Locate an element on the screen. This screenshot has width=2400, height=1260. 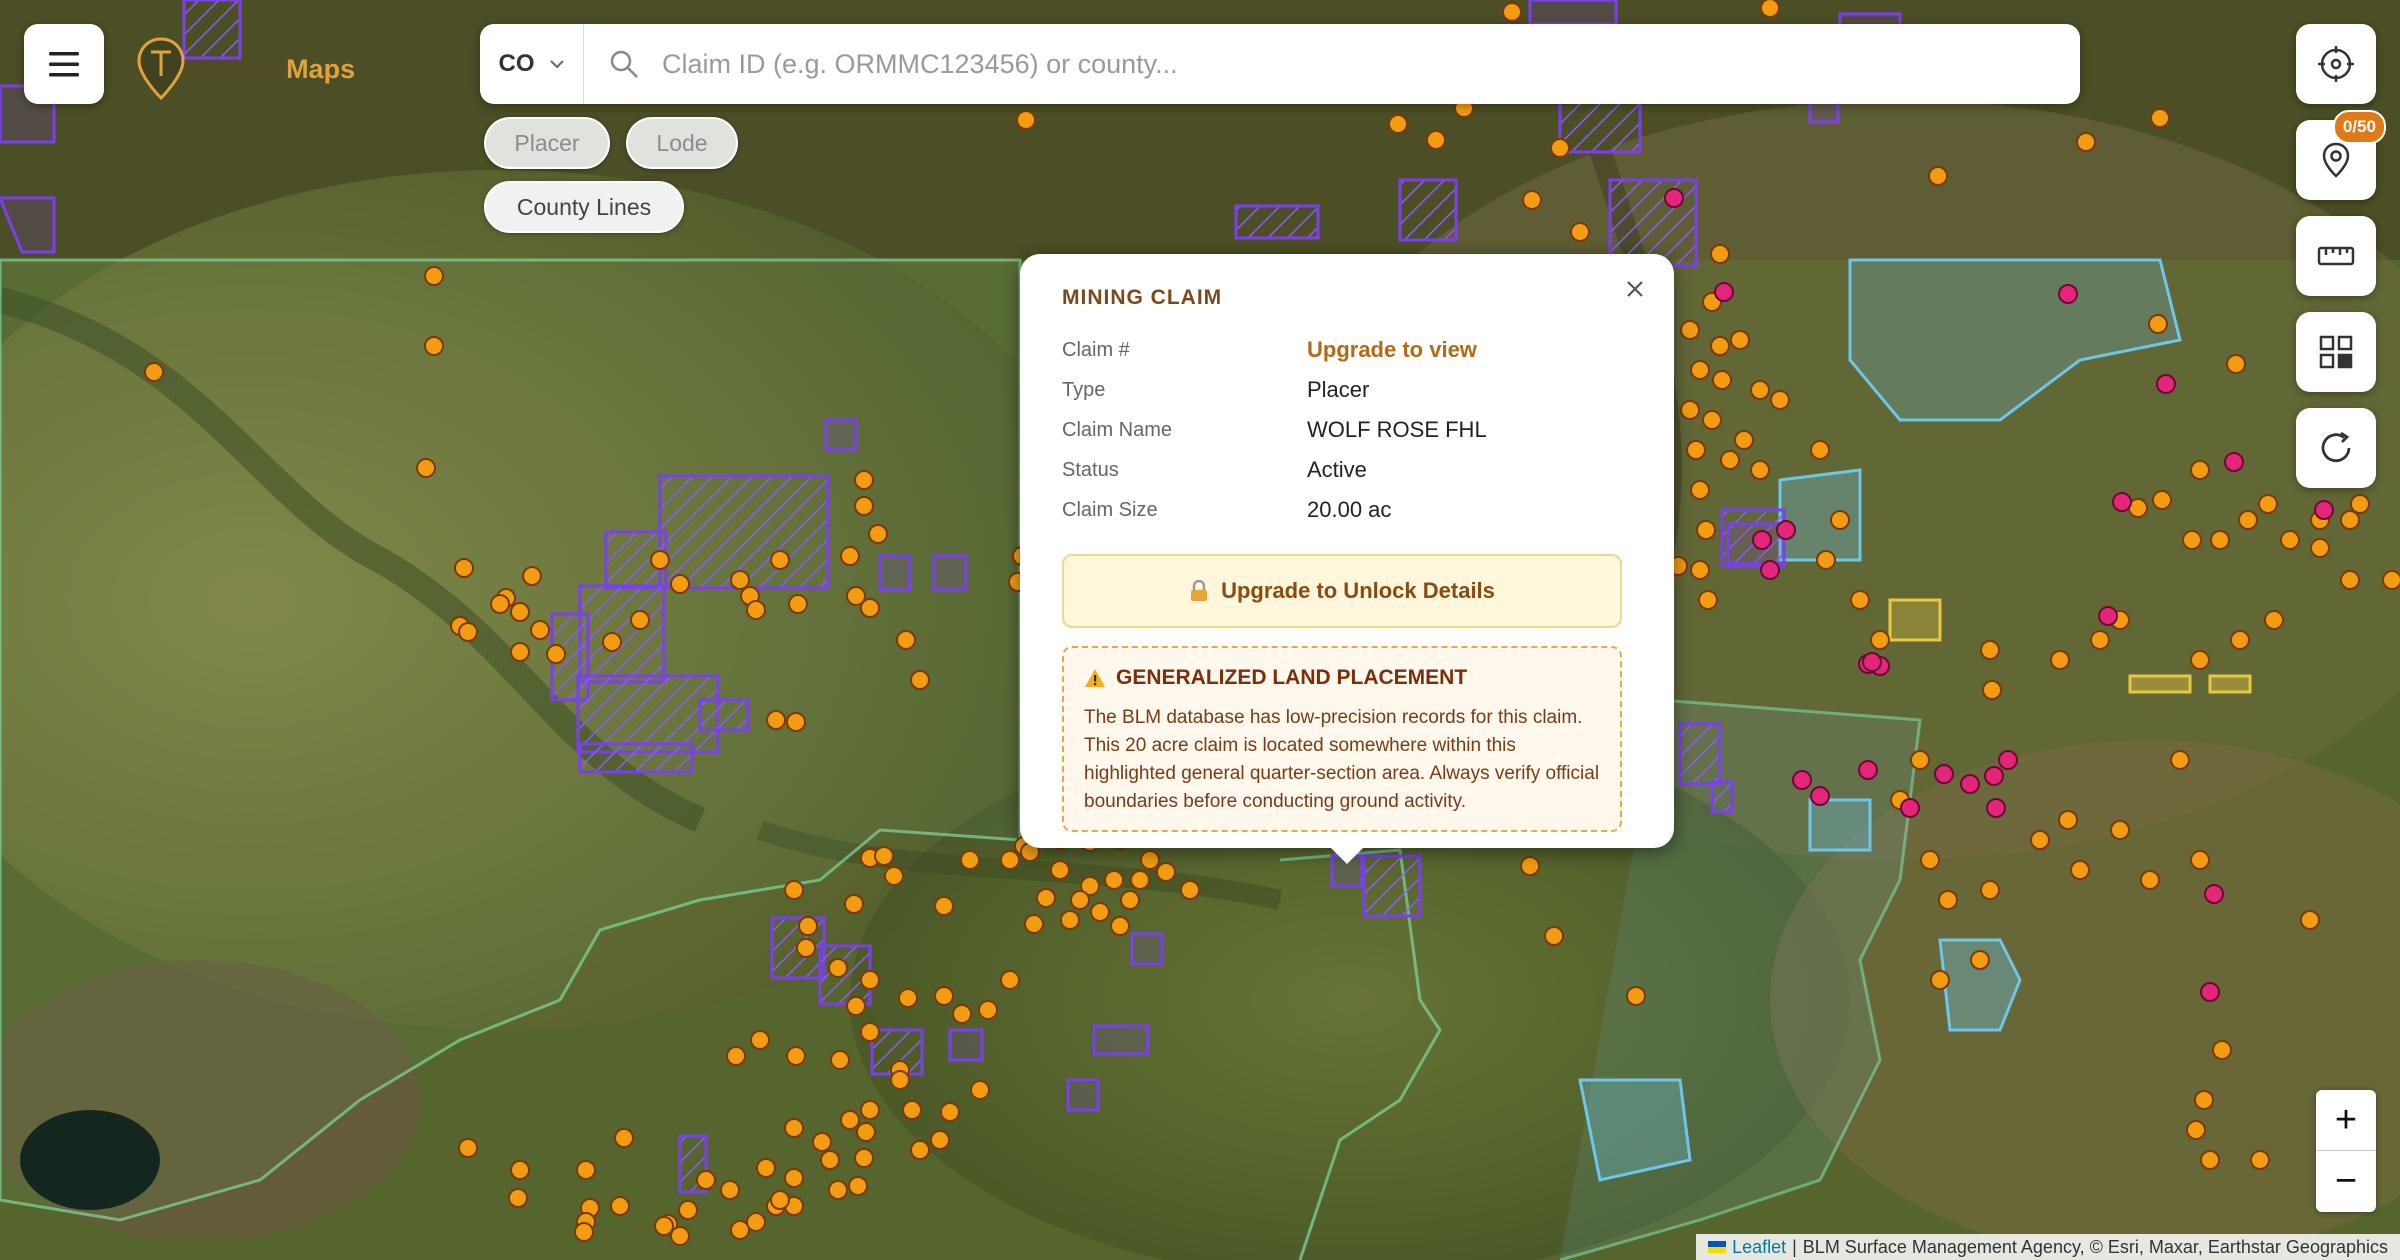
filter-chip-county-lines: County Lines is located at coordinates (584, 207).